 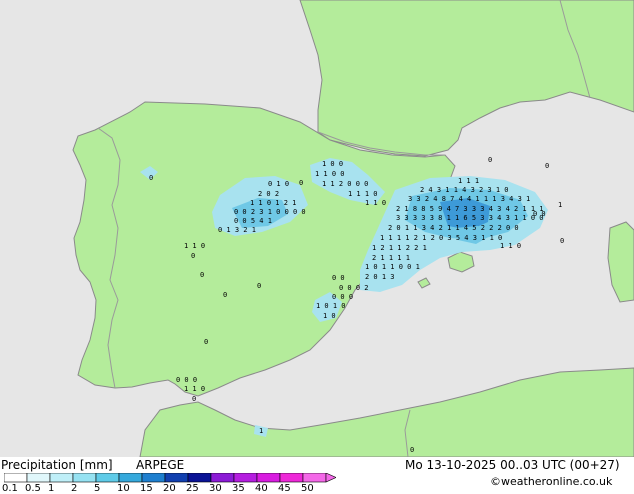 I want to click on legend-tick-label: 10, so click(x=123, y=488).